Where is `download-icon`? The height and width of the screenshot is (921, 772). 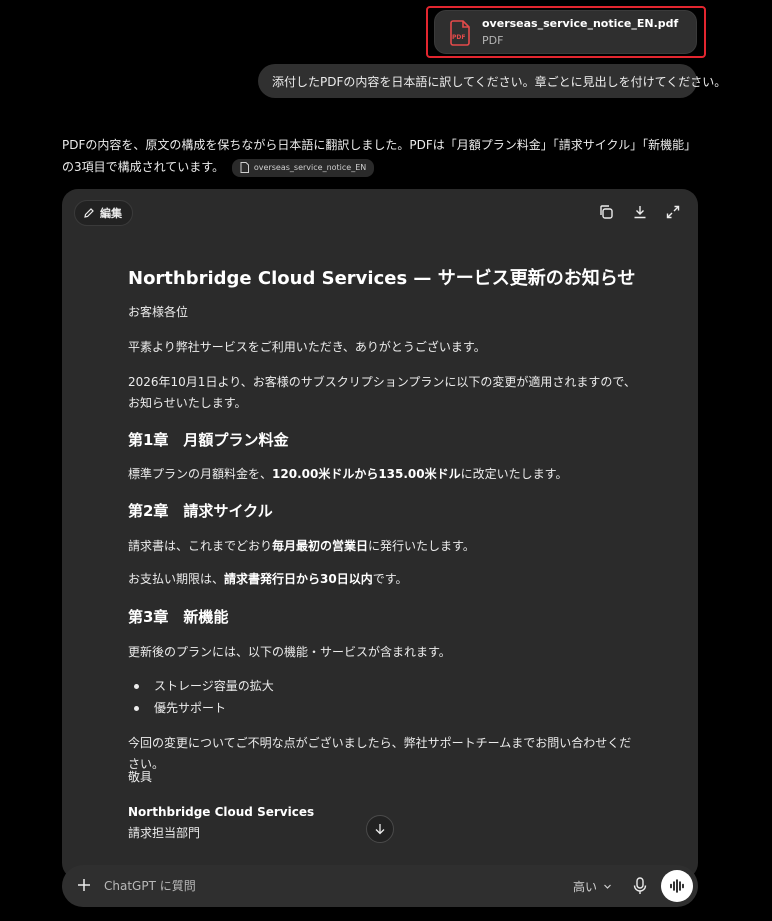
download-icon is located at coordinates (640, 212).